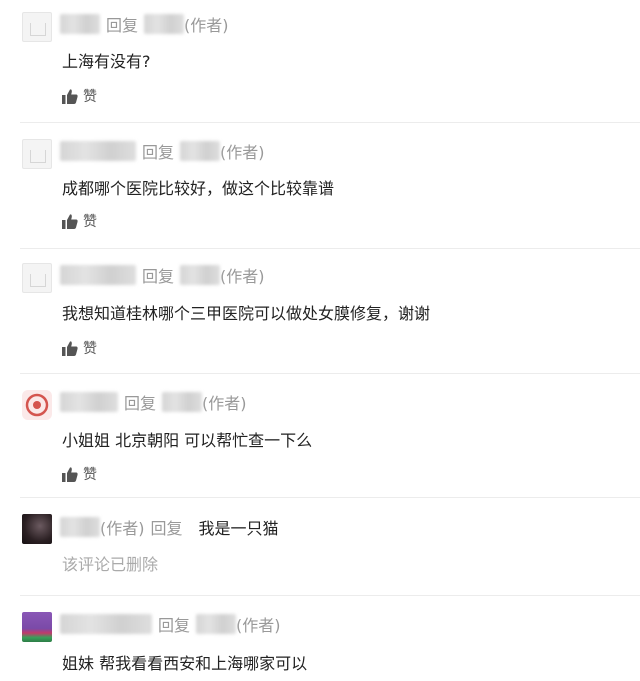 This screenshot has height=681, width=640. What do you see at coordinates (320, 638) in the screenshot?
I see `comment-item: 回复 (作者) 姐妹 帮我看看西安和上海哪家可以` at bounding box center [320, 638].